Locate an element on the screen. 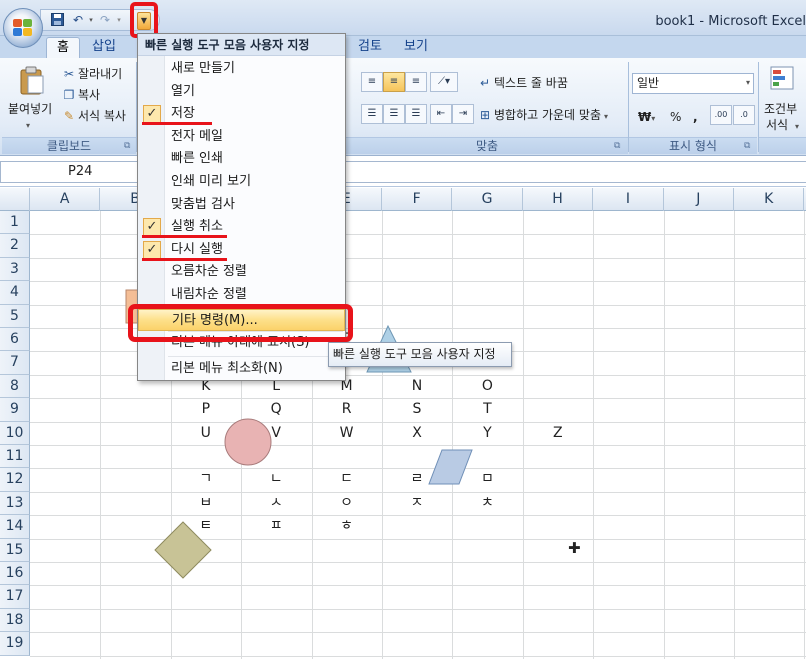  menu-item-label: 리본 메뉴 최소화(N) is located at coordinates (227, 368).